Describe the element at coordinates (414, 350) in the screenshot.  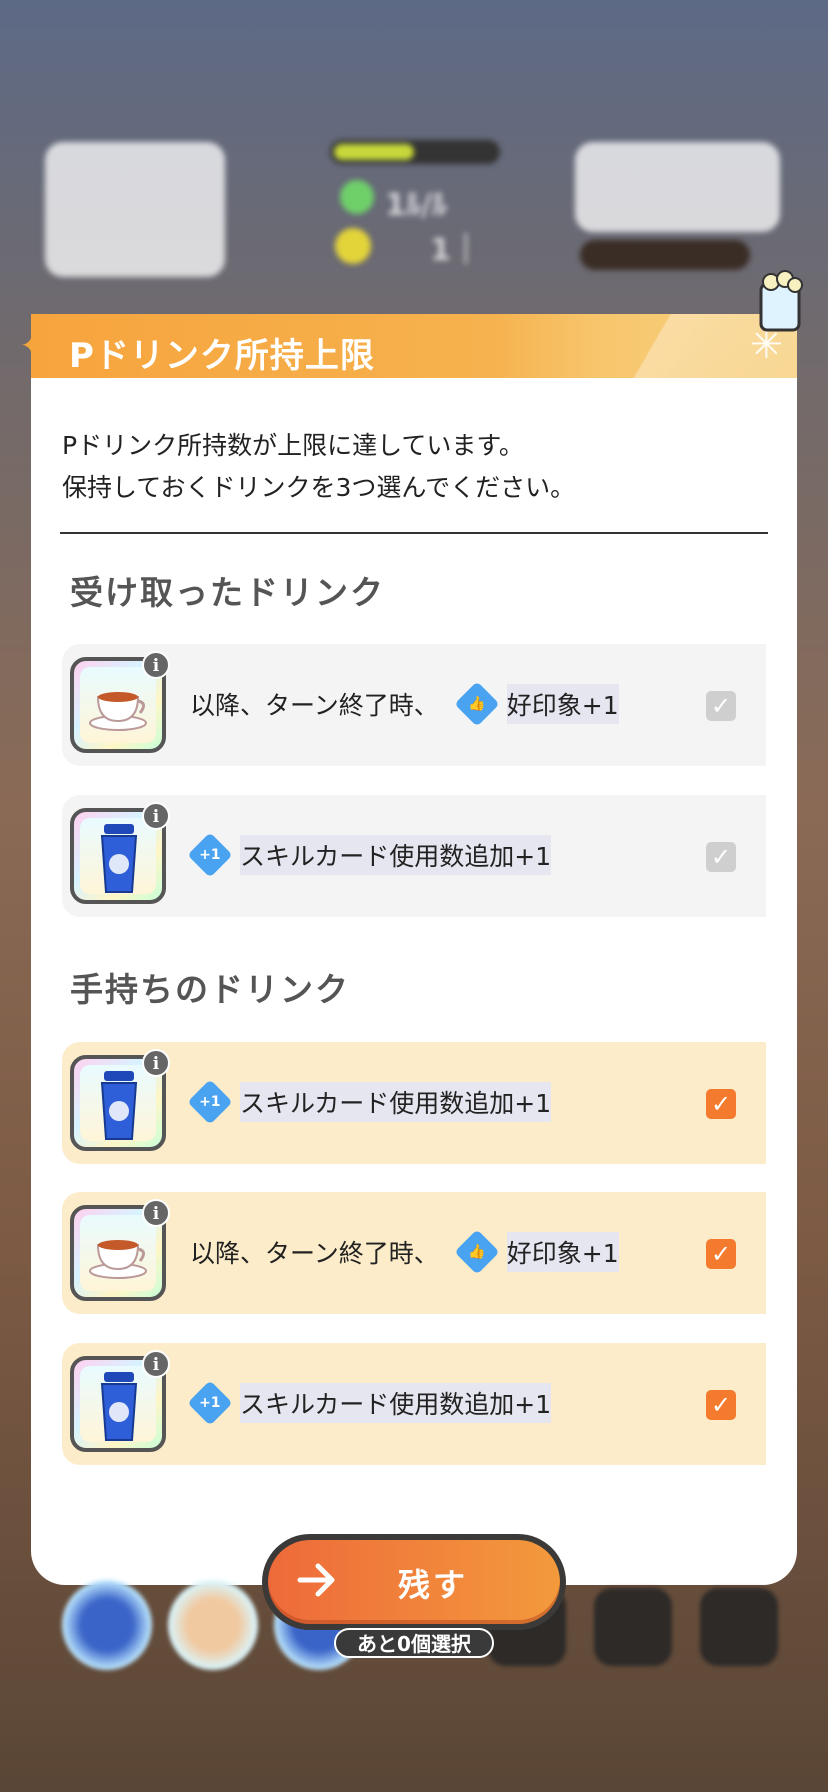
I see `dialog-header: Pドリンク所持上限 ✳` at that location.